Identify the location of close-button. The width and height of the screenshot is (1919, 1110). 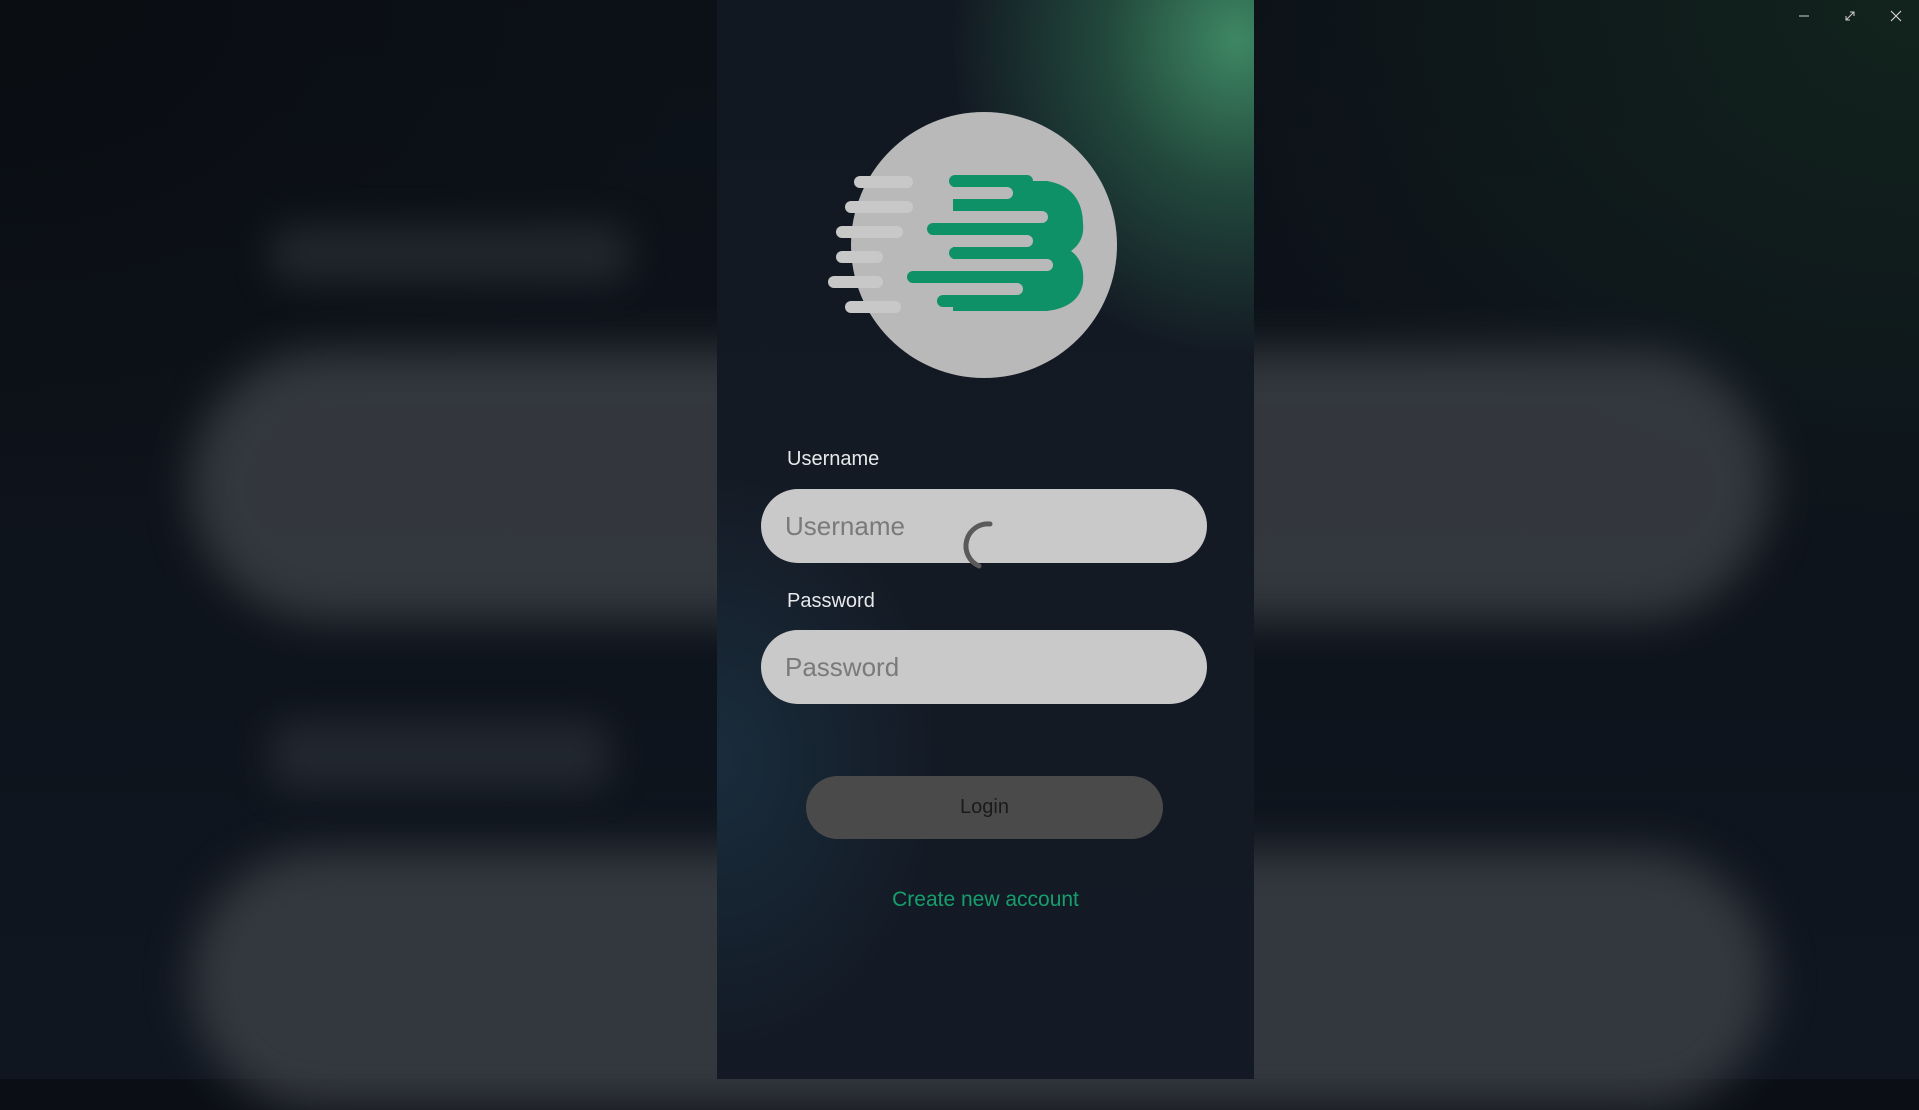
(1896, 16).